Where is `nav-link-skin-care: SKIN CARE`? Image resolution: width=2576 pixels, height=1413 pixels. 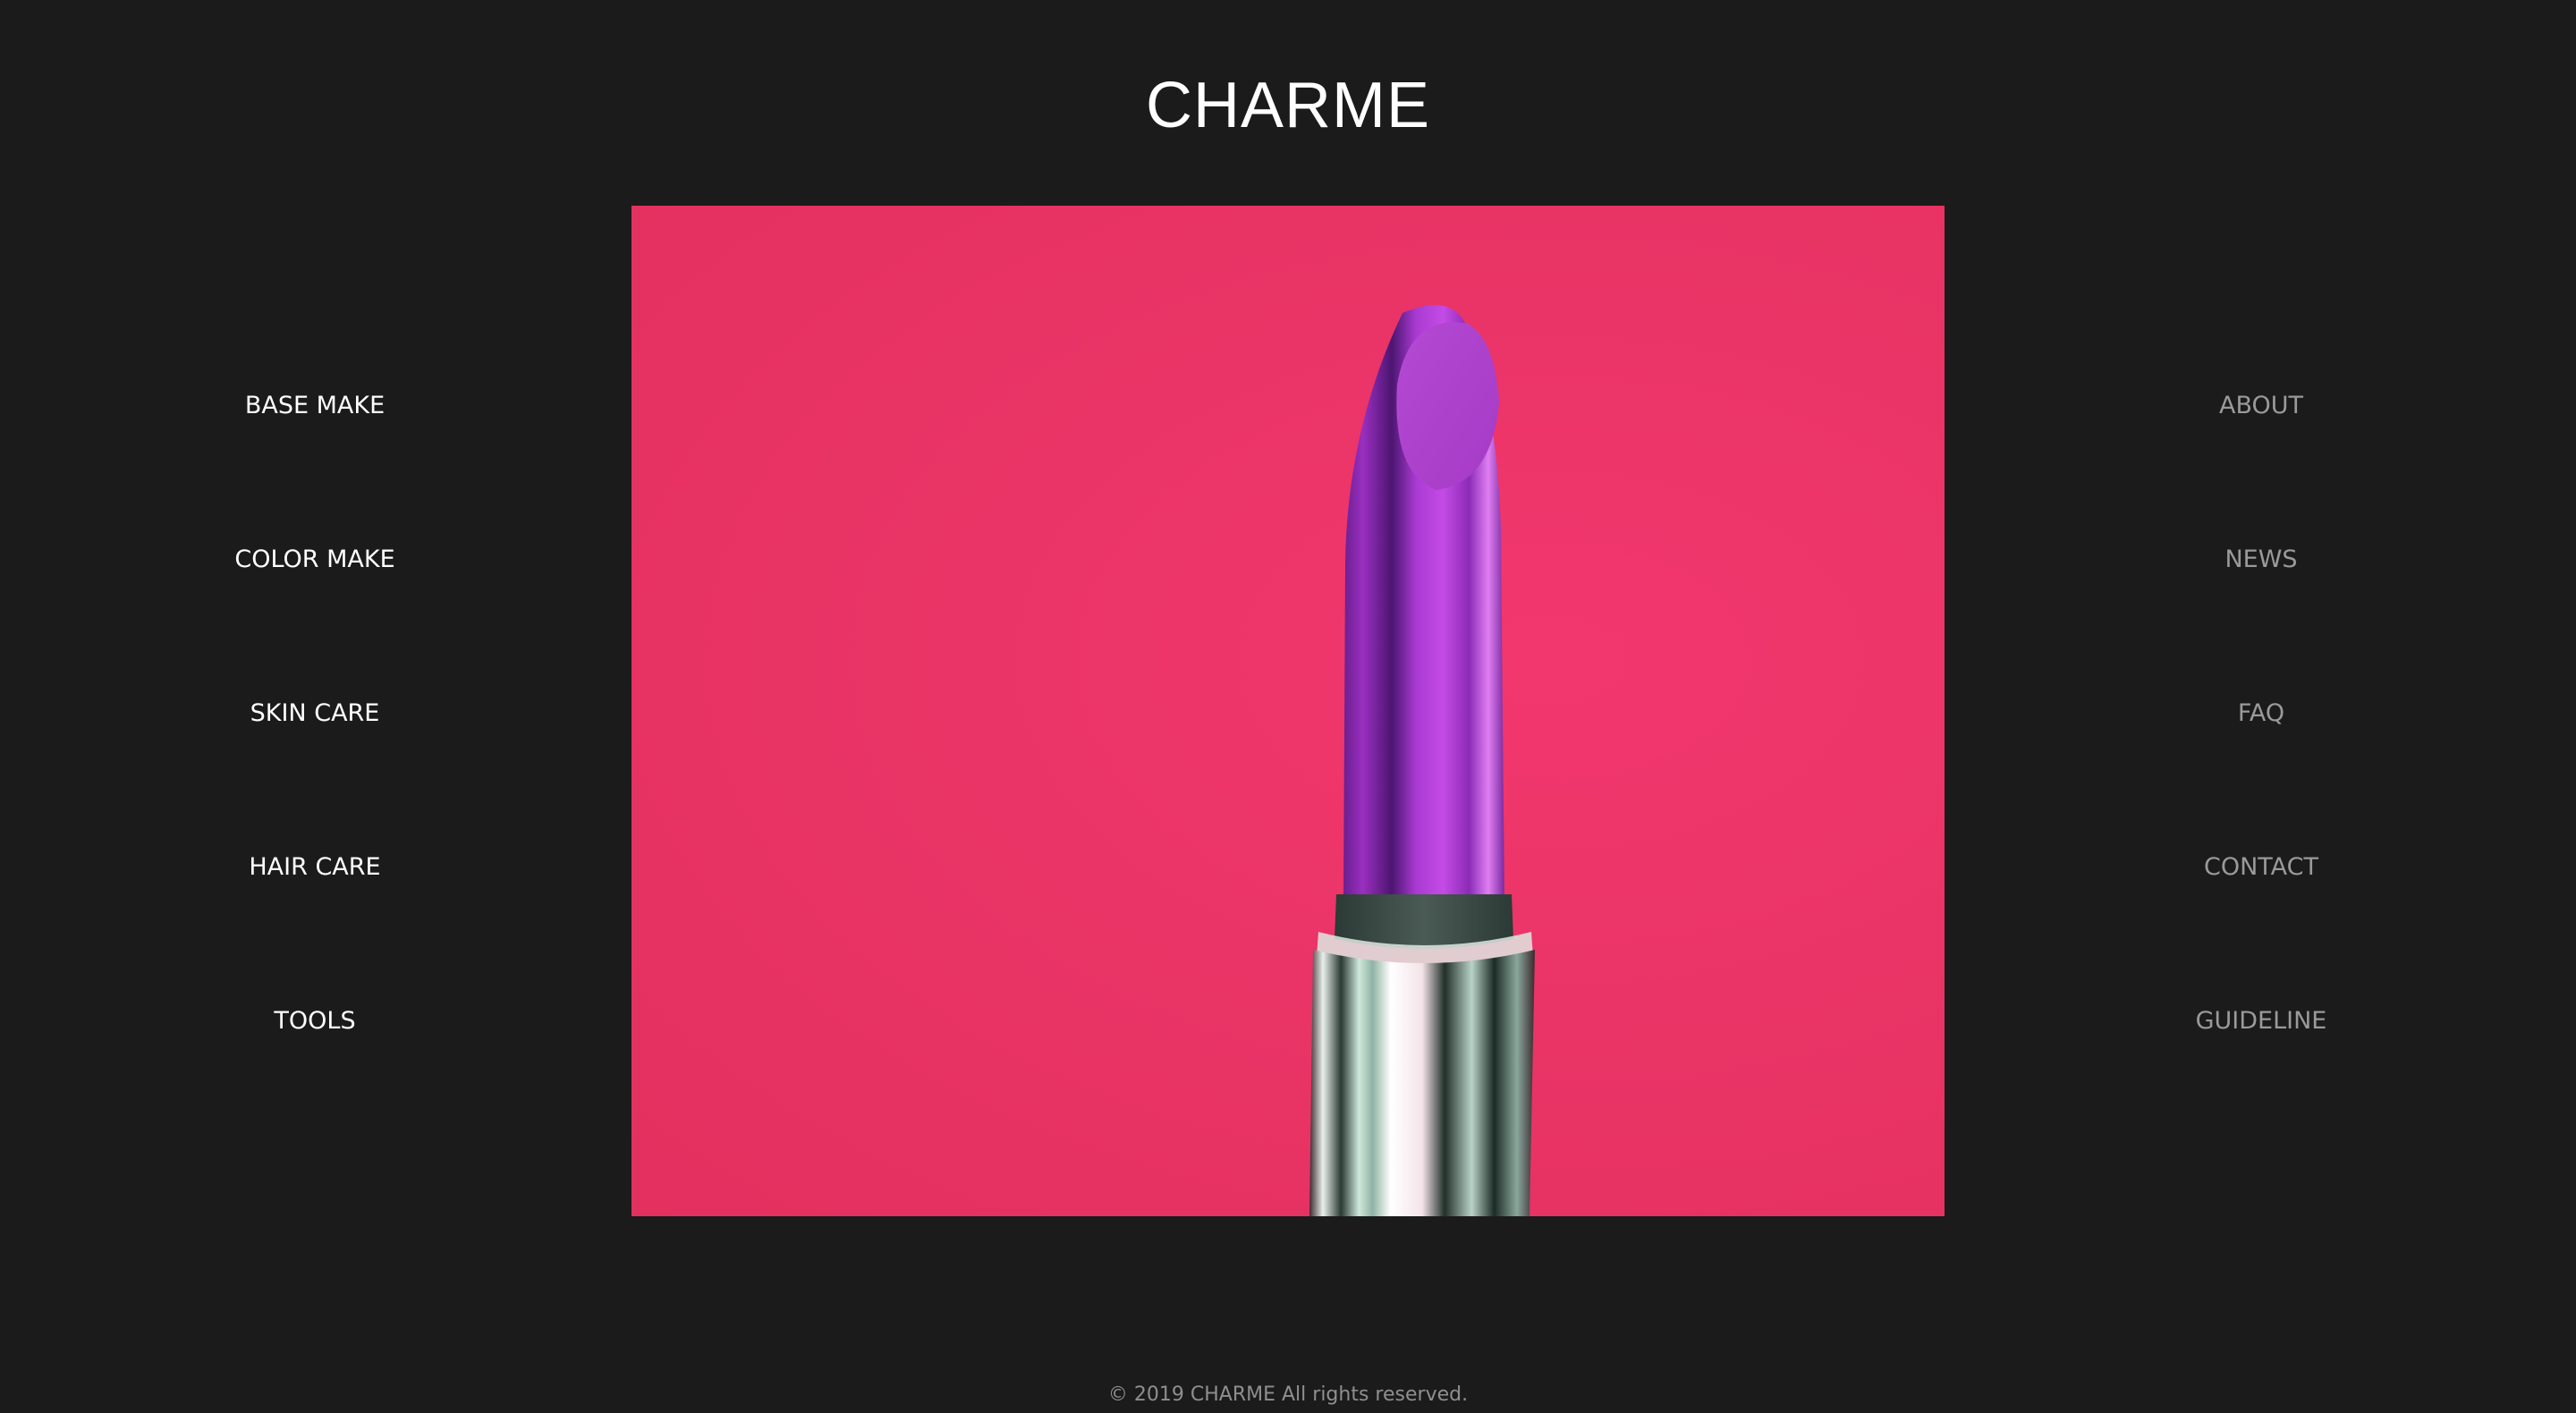
nav-link-skin-care: SKIN CARE is located at coordinates (315, 713).